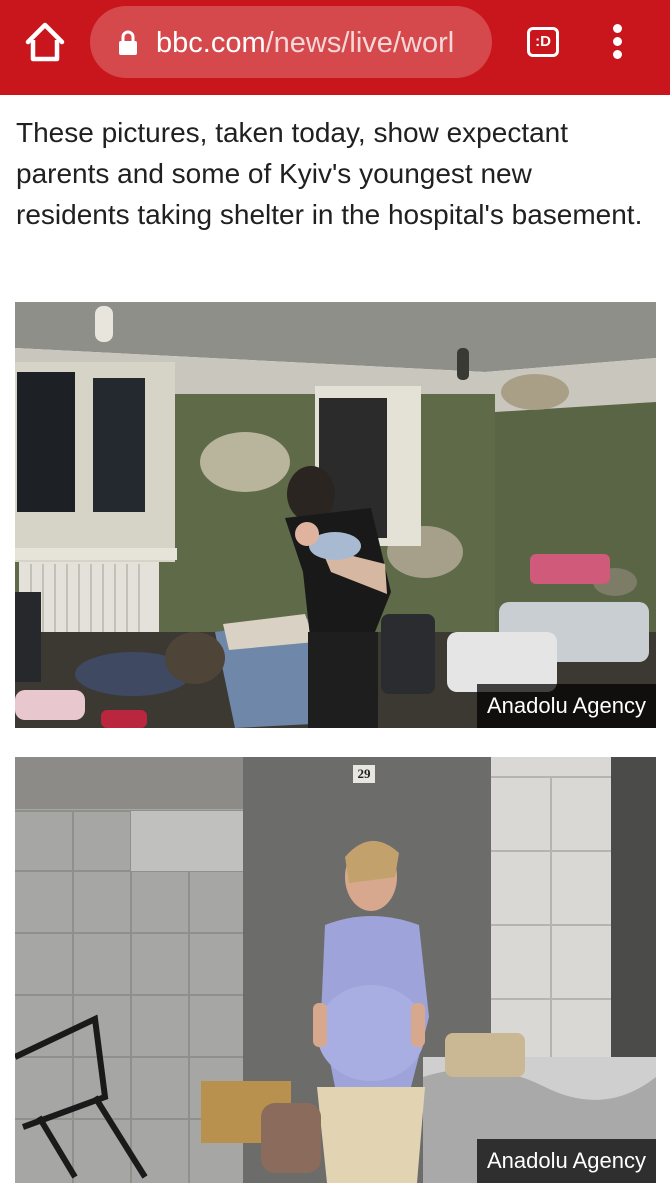 This screenshot has width=670, height=1200. What do you see at coordinates (128, 42) in the screenshot?
I see `lock-icon` at bounding box center [128, 42].